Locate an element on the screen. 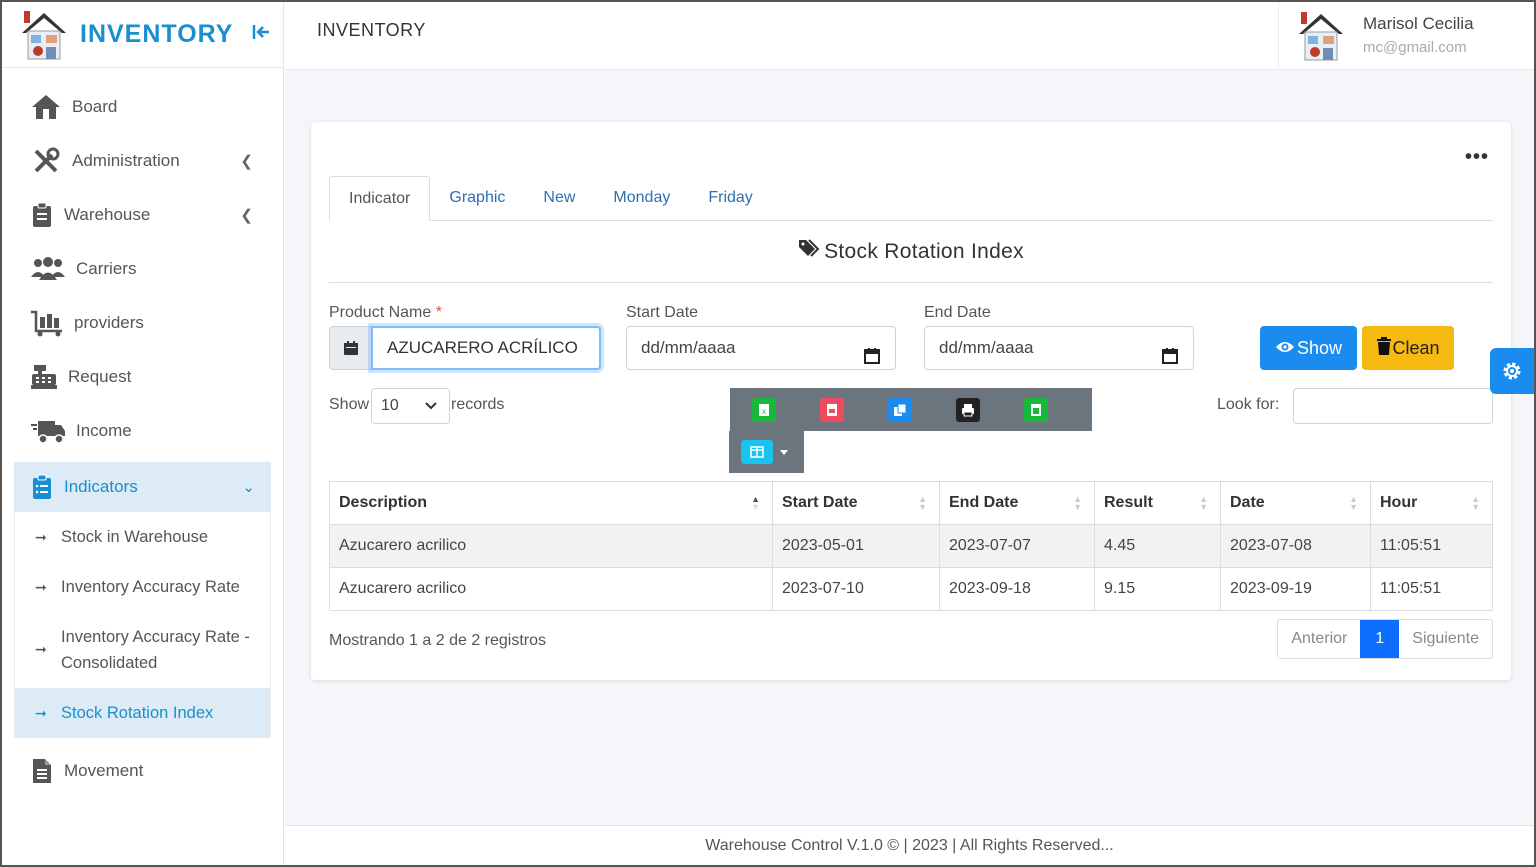 The width and height of the screenshot is (1536, 867). sidebar-item-label: Indicators is located at coordinates (101, 486).